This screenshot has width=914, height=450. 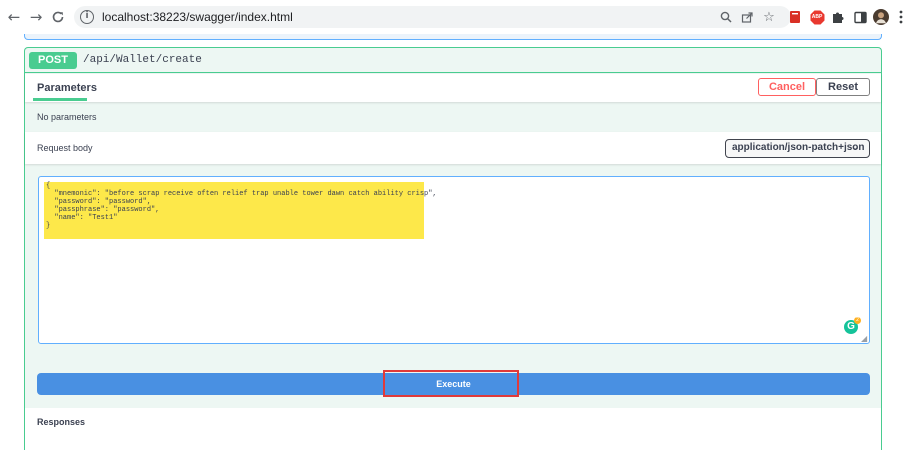 What do you see at coordinates (453, 429) in the screenshot?
I see `responses-header: Responses` at bounding box center [453, 429].